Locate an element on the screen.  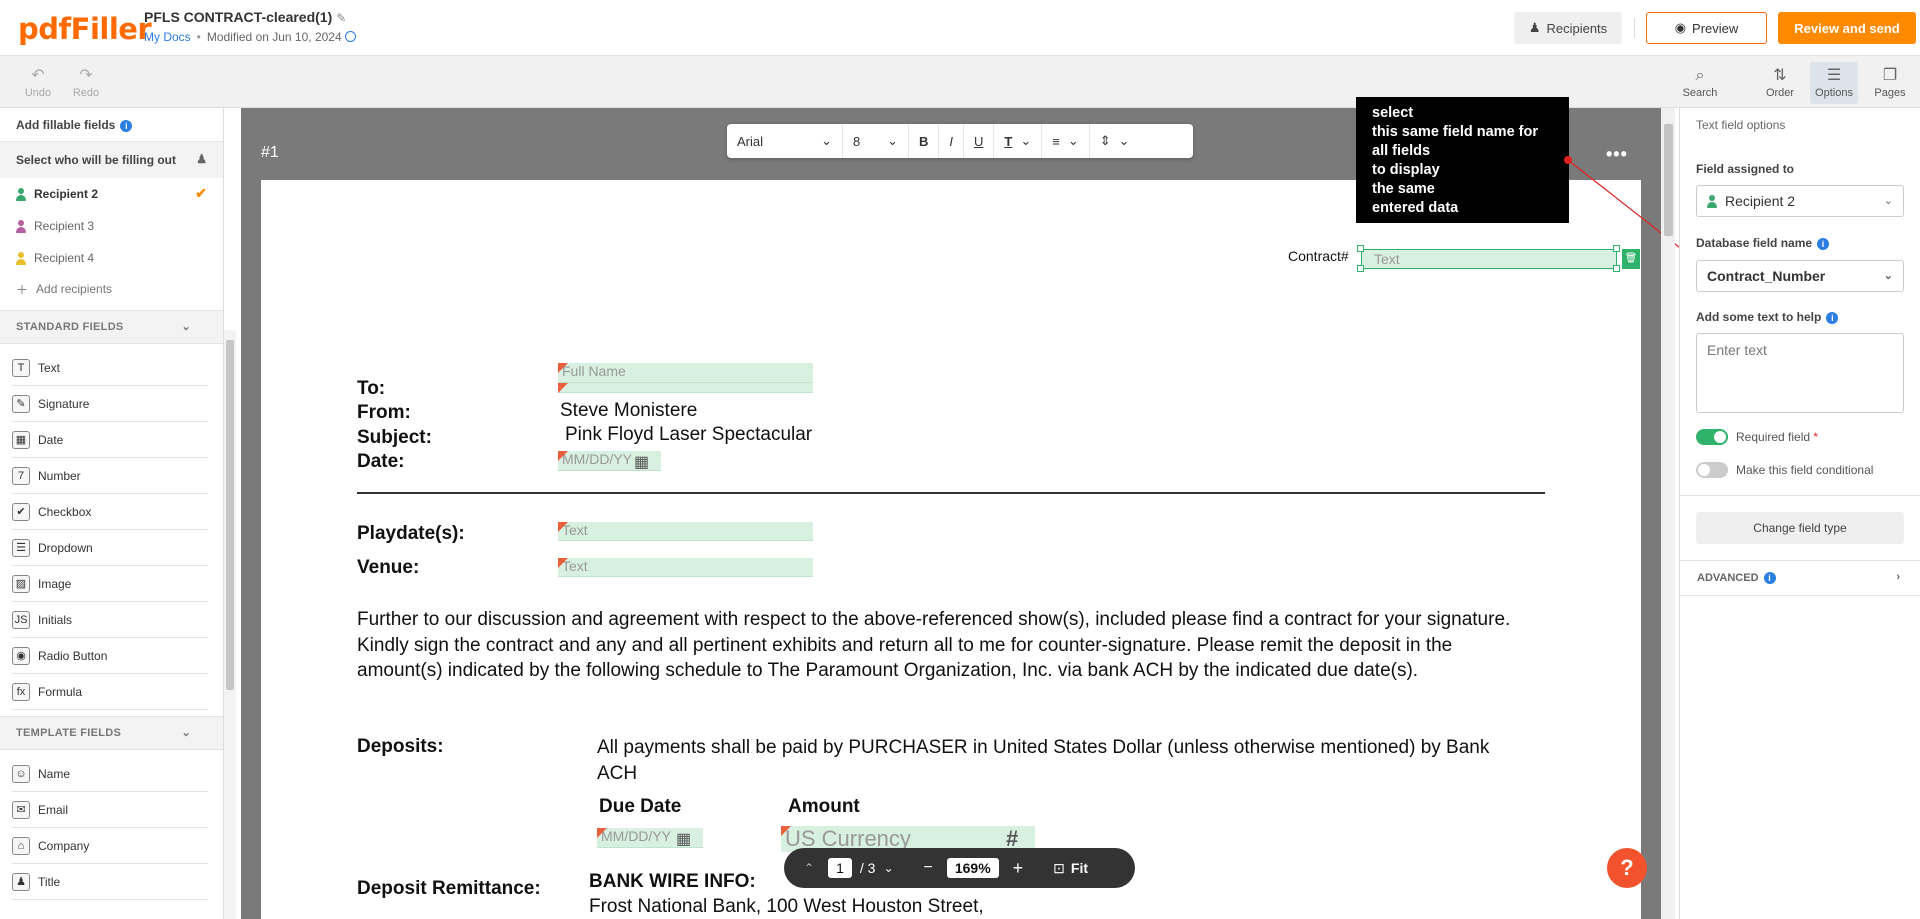
required-label: Required field * is located at coordinates (1777, 437).